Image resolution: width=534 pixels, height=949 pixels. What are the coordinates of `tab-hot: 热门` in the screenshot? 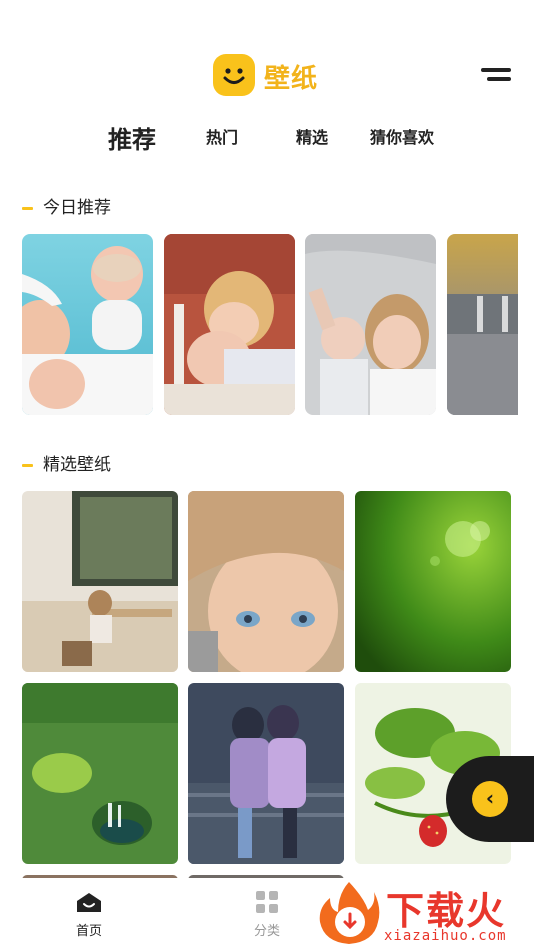 It's located at (222, 136).